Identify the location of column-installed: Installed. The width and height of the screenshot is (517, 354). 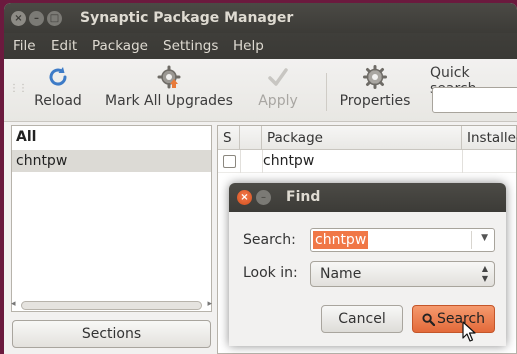
(489, 138).